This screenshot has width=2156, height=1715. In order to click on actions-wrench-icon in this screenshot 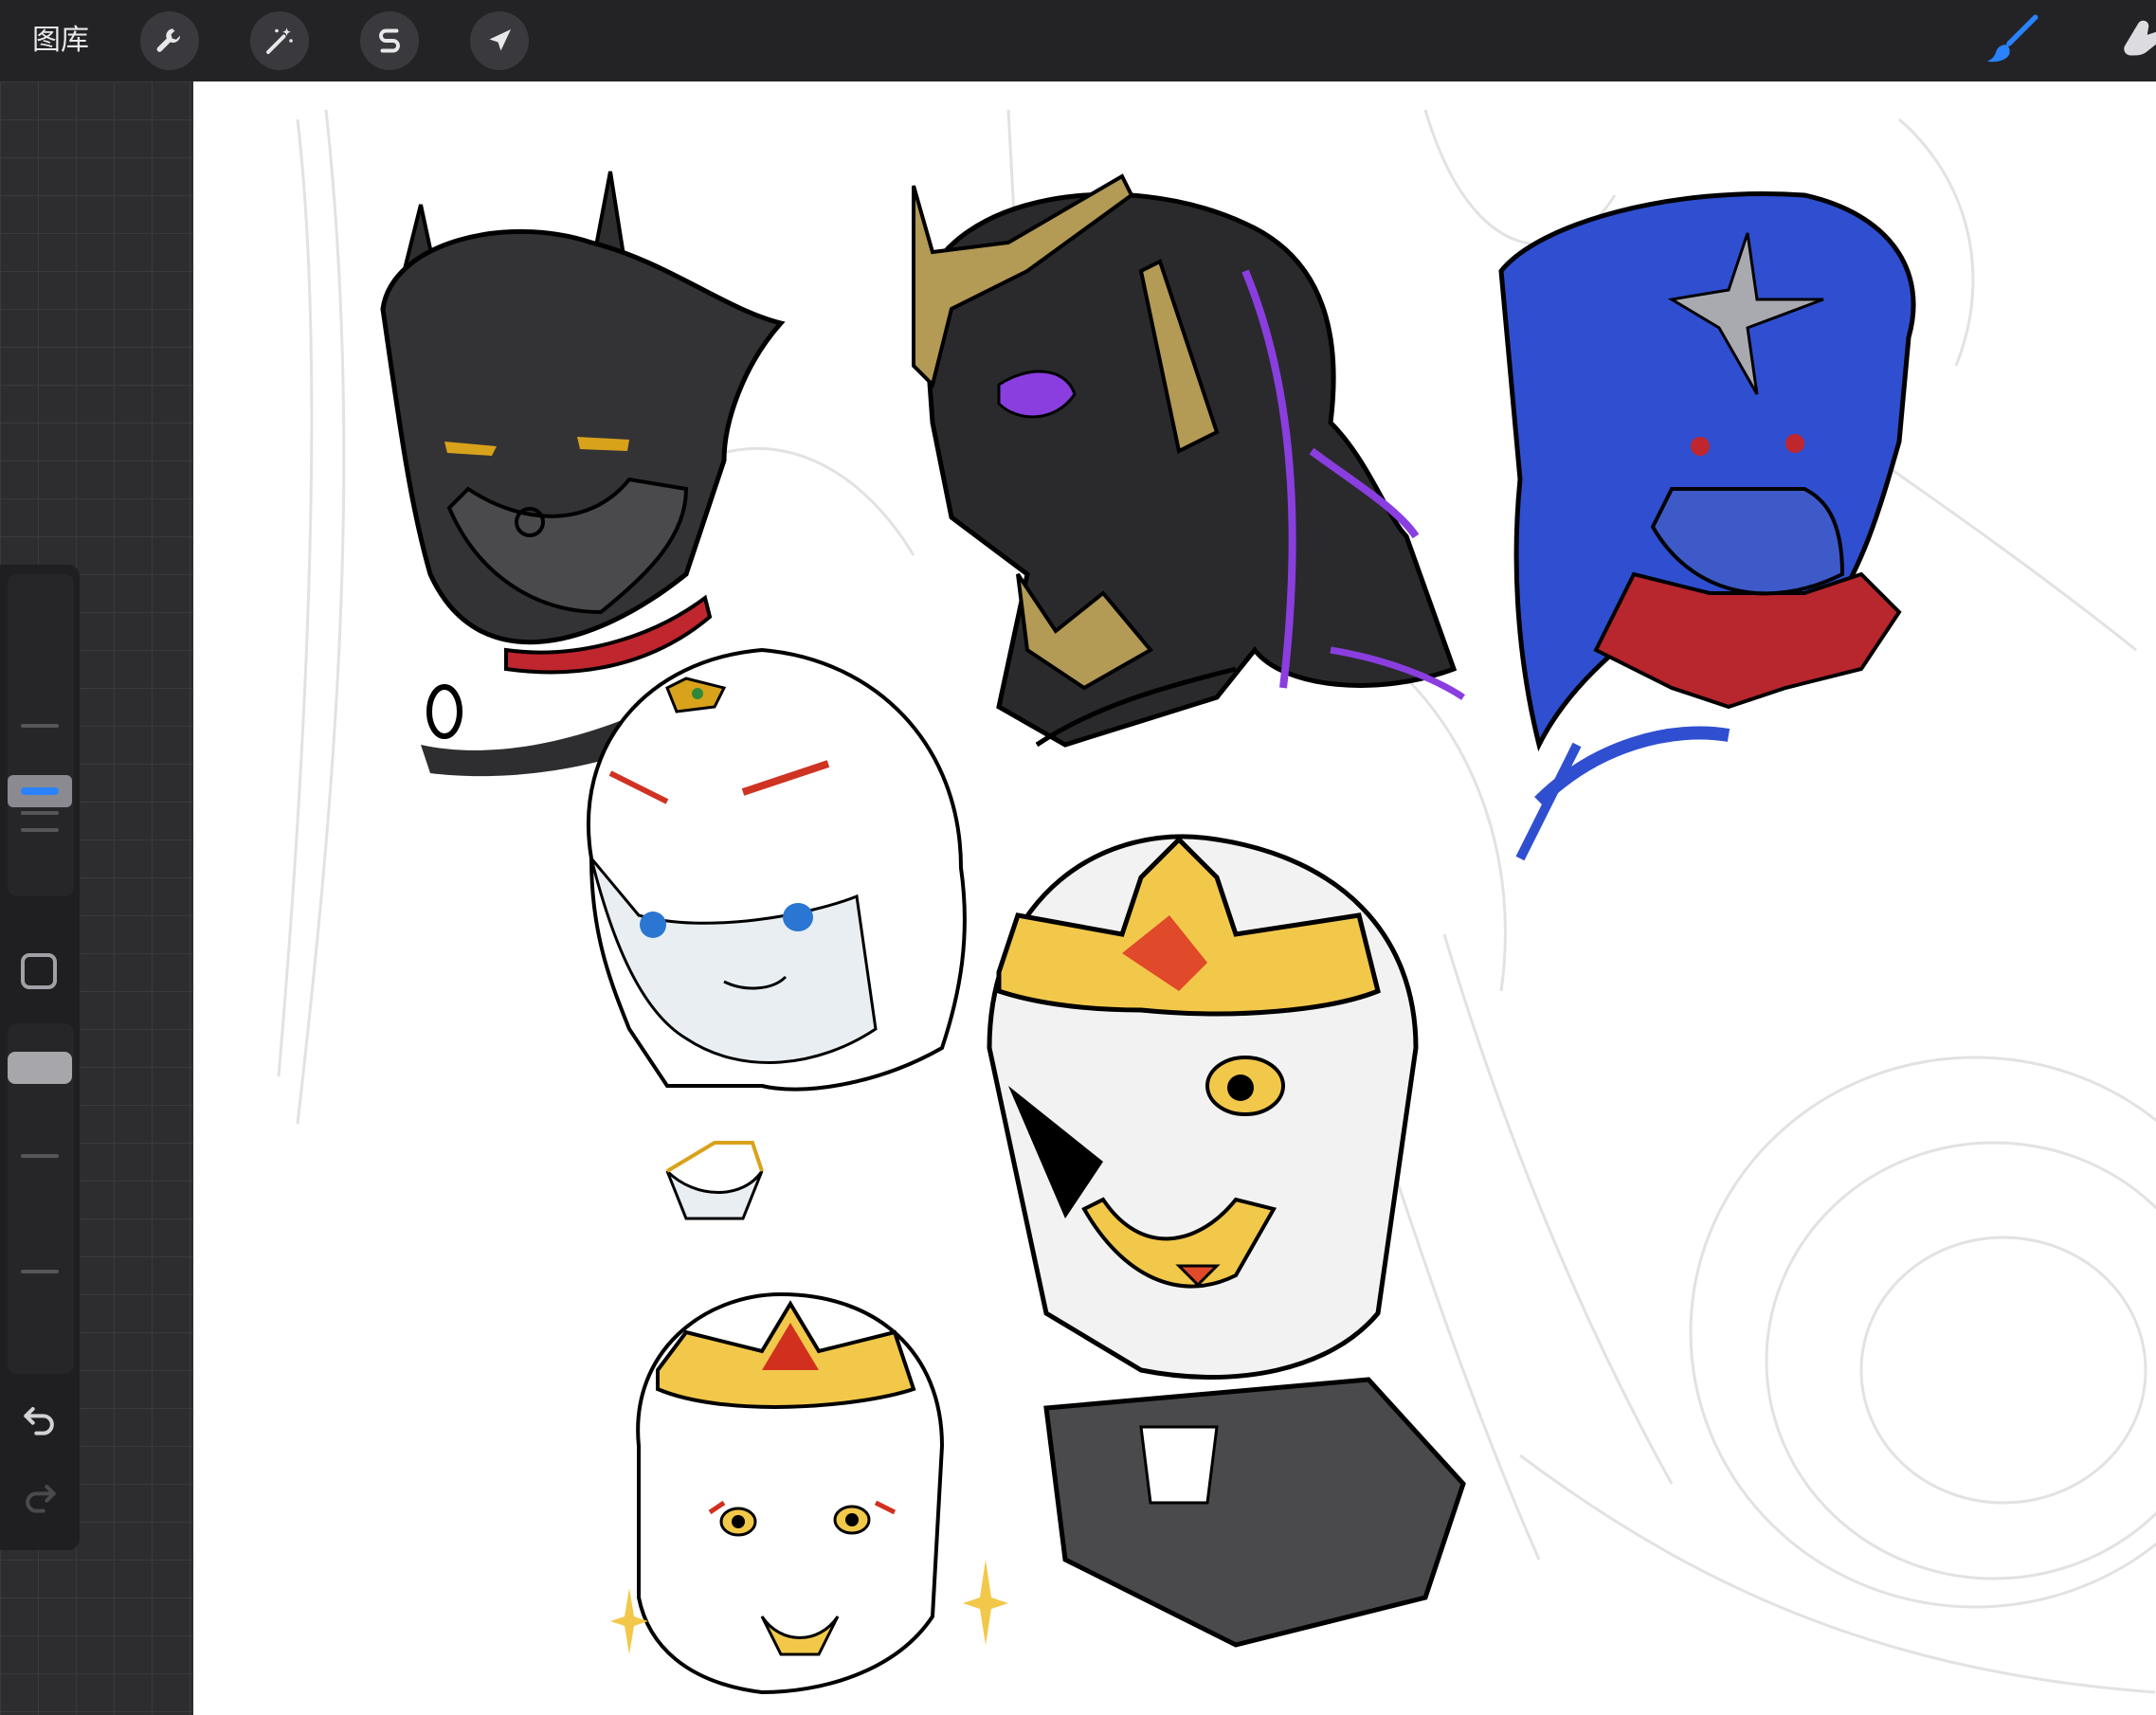, I will do `click(168, 40)`.